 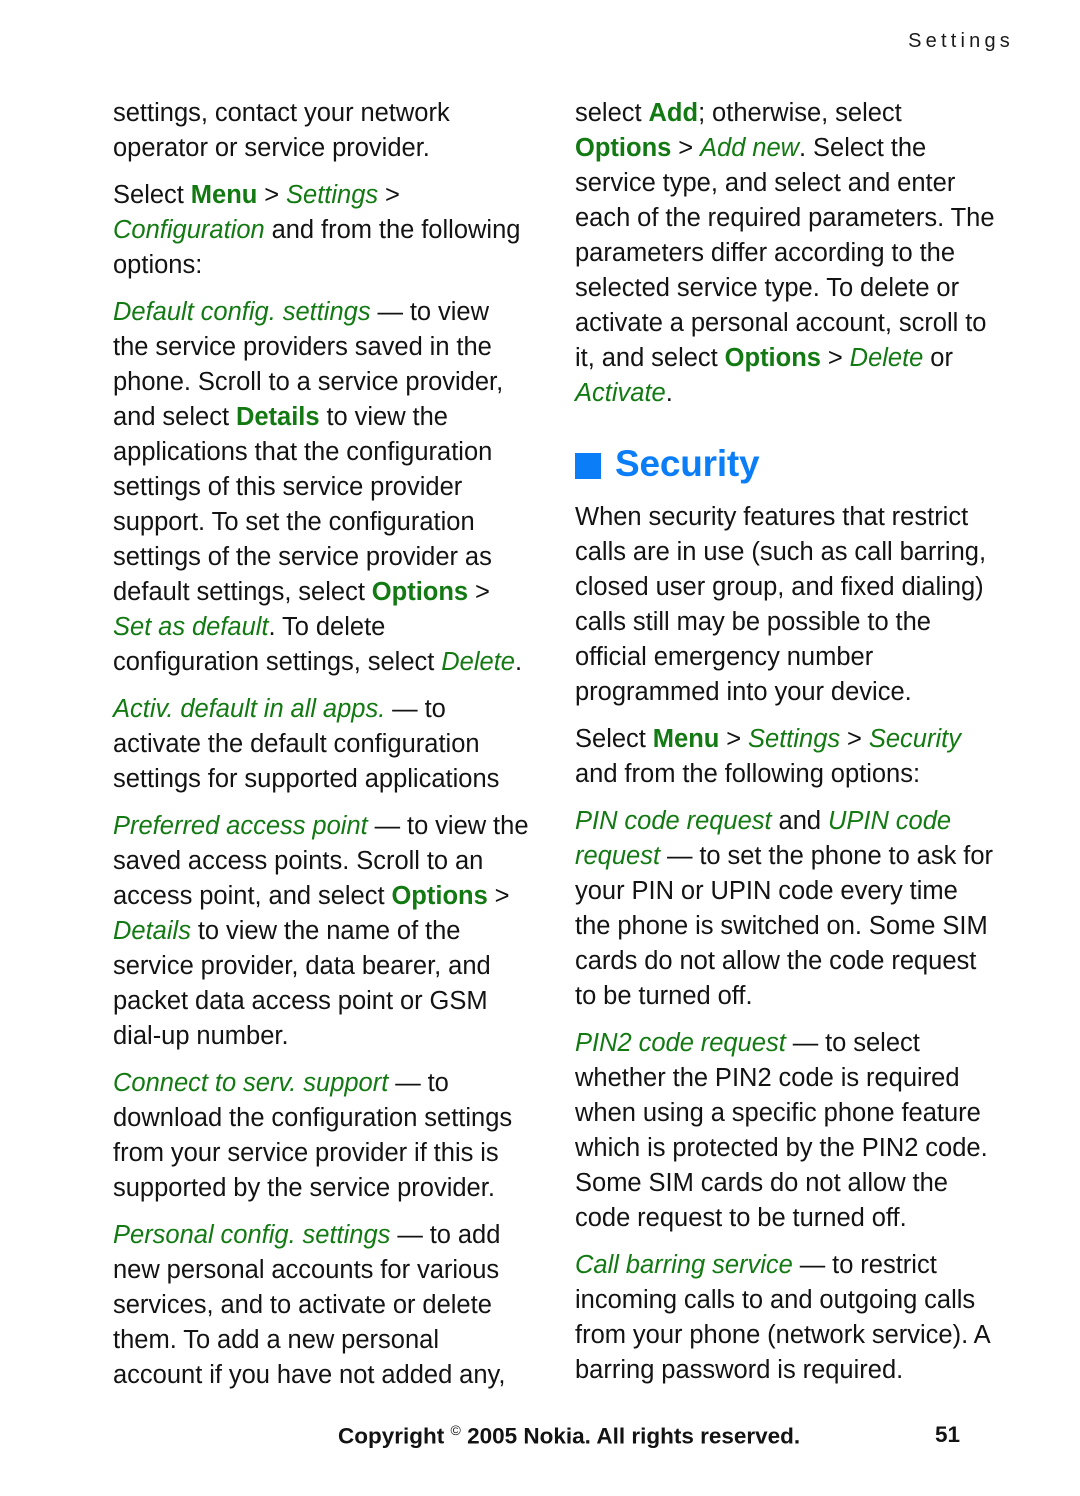 What do you see at coordinates (242, 312) in the screenshot?
I see `default-config-settings-term: Default config. settings` at bounding box center [242, 312].